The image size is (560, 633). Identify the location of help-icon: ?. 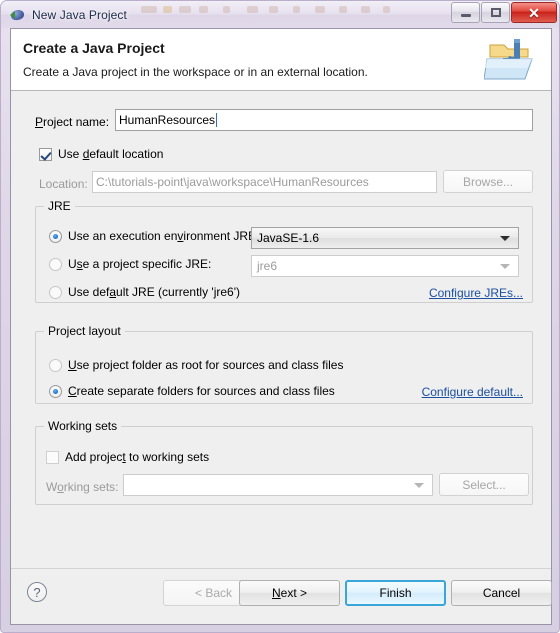
(37, 592).